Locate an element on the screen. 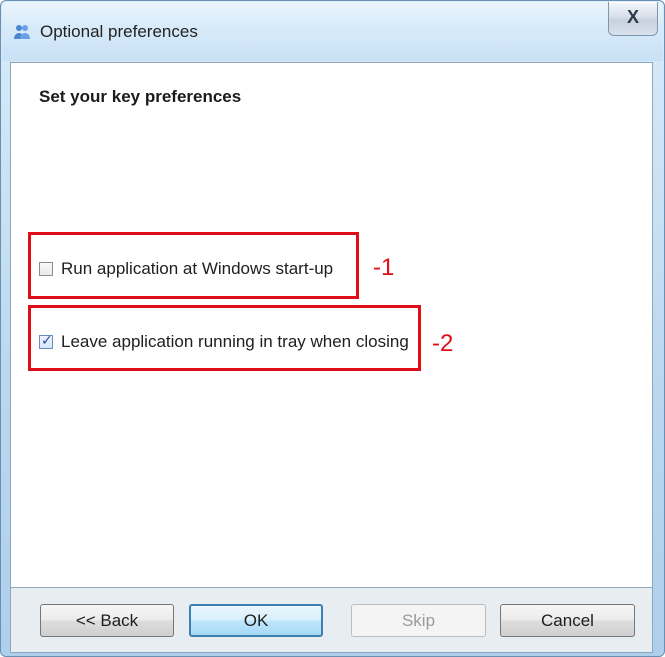  annotation-label-2: -2 is located at coordinates (443, 343).